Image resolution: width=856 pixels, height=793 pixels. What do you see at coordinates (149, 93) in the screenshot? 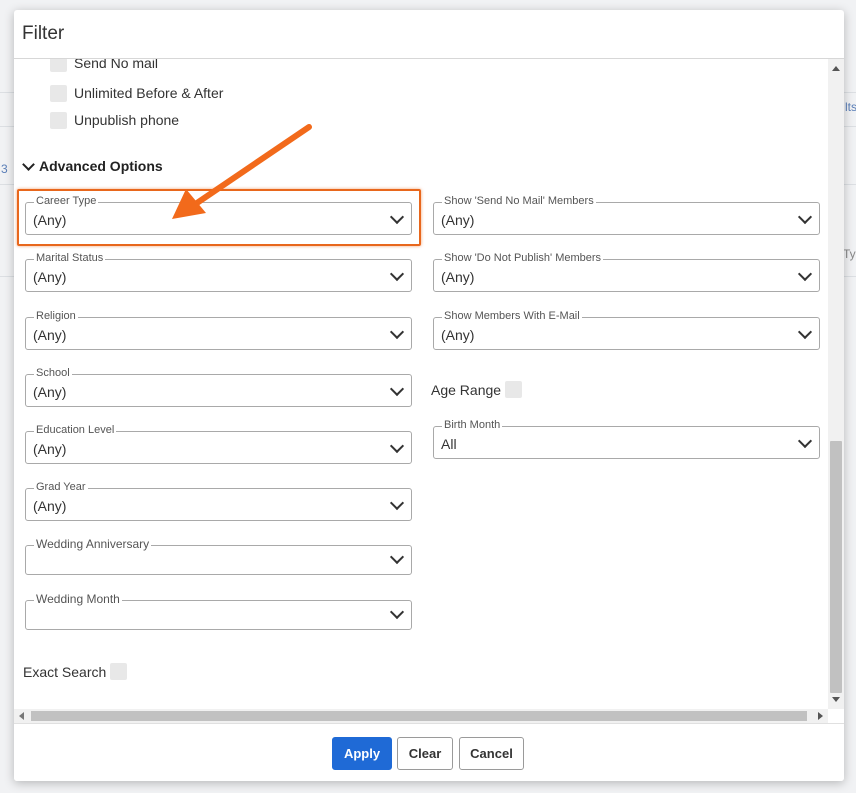
I see `checkbox-label: Unlimited Before & After` at bounding box center [149, 93].